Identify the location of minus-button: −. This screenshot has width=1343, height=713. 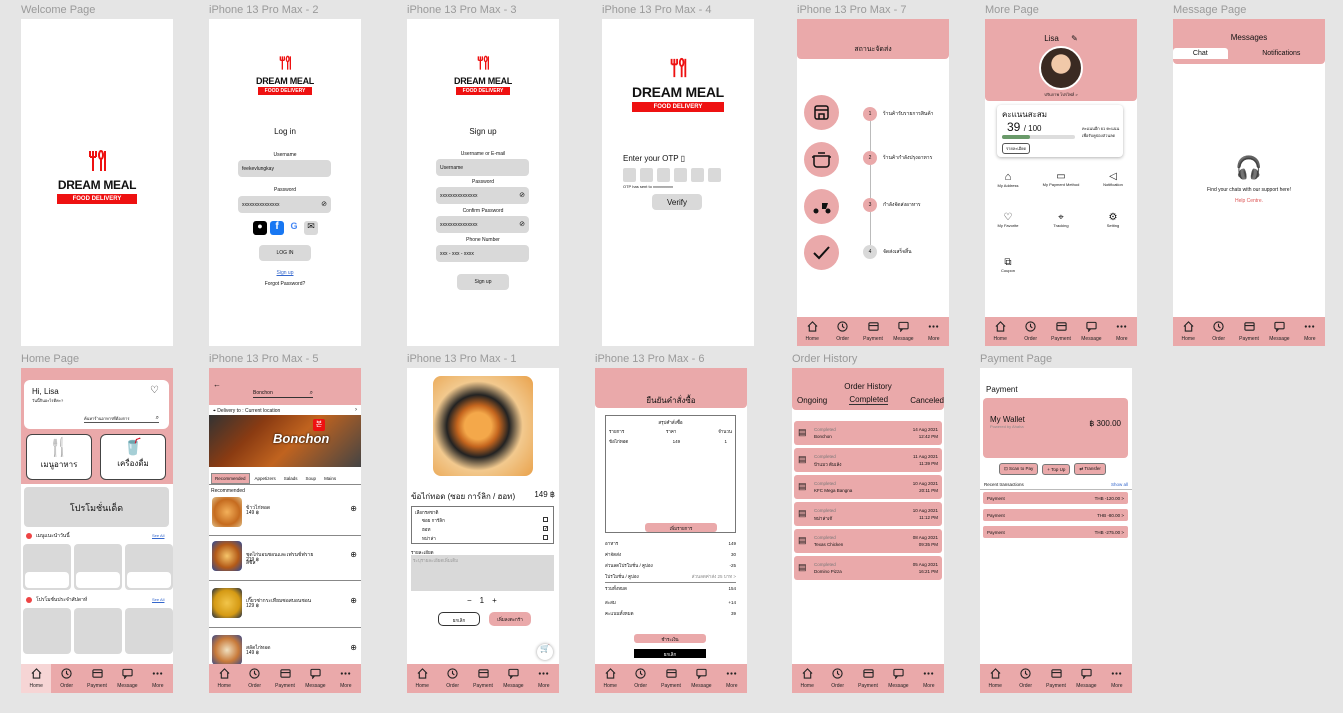
(469, 600).